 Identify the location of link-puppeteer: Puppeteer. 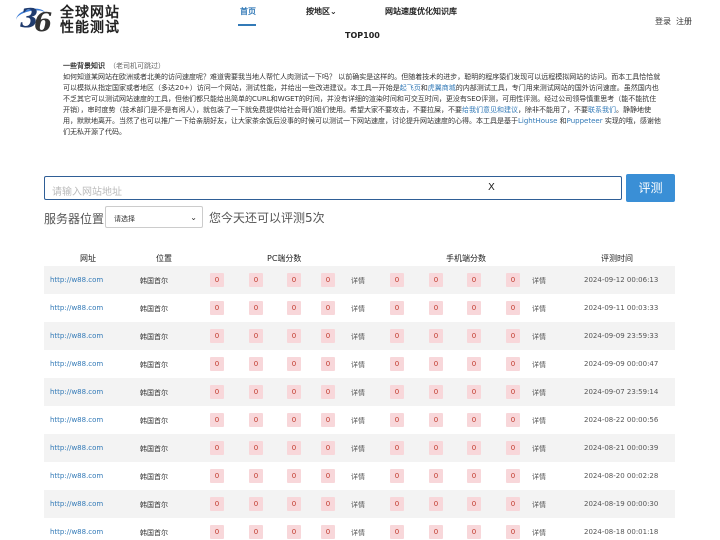
(585, 121).